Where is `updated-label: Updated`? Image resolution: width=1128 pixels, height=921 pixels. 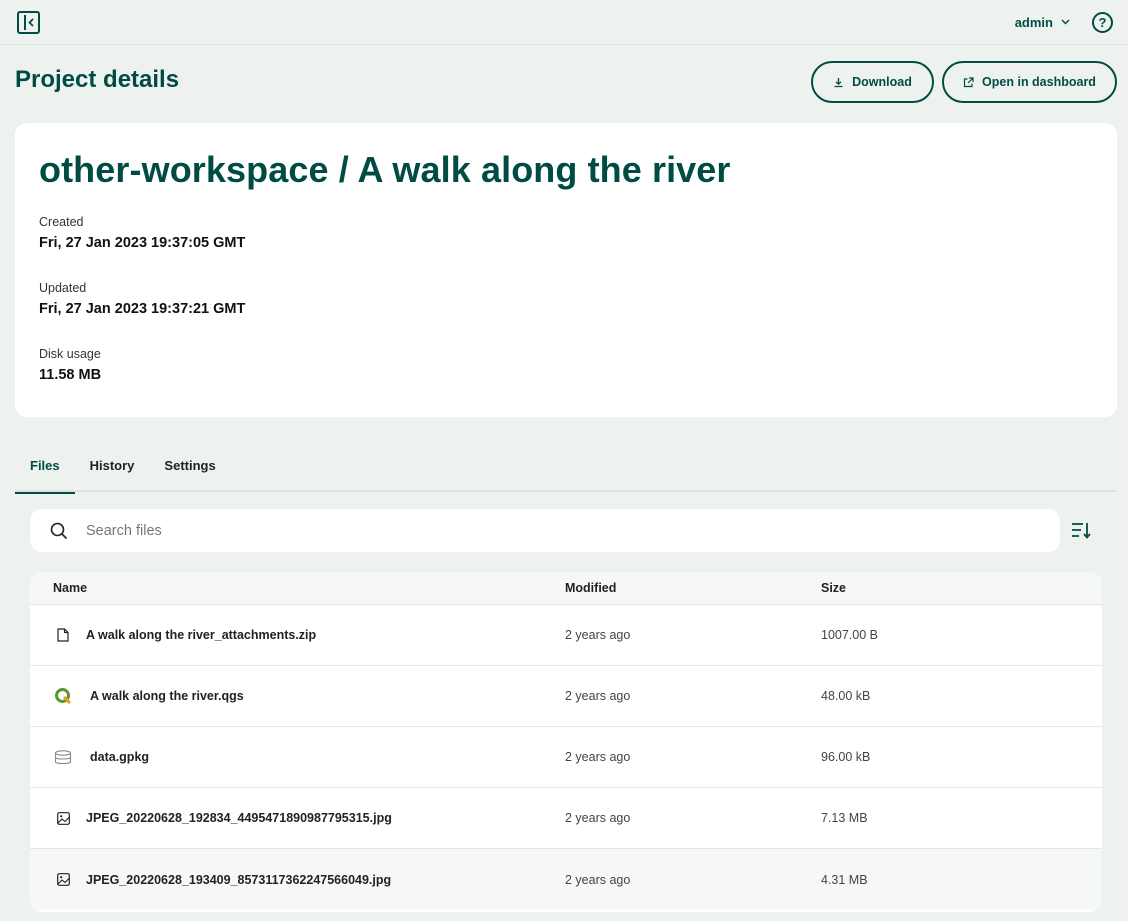
updated-label: Updated is located at coordinates (63, 288).